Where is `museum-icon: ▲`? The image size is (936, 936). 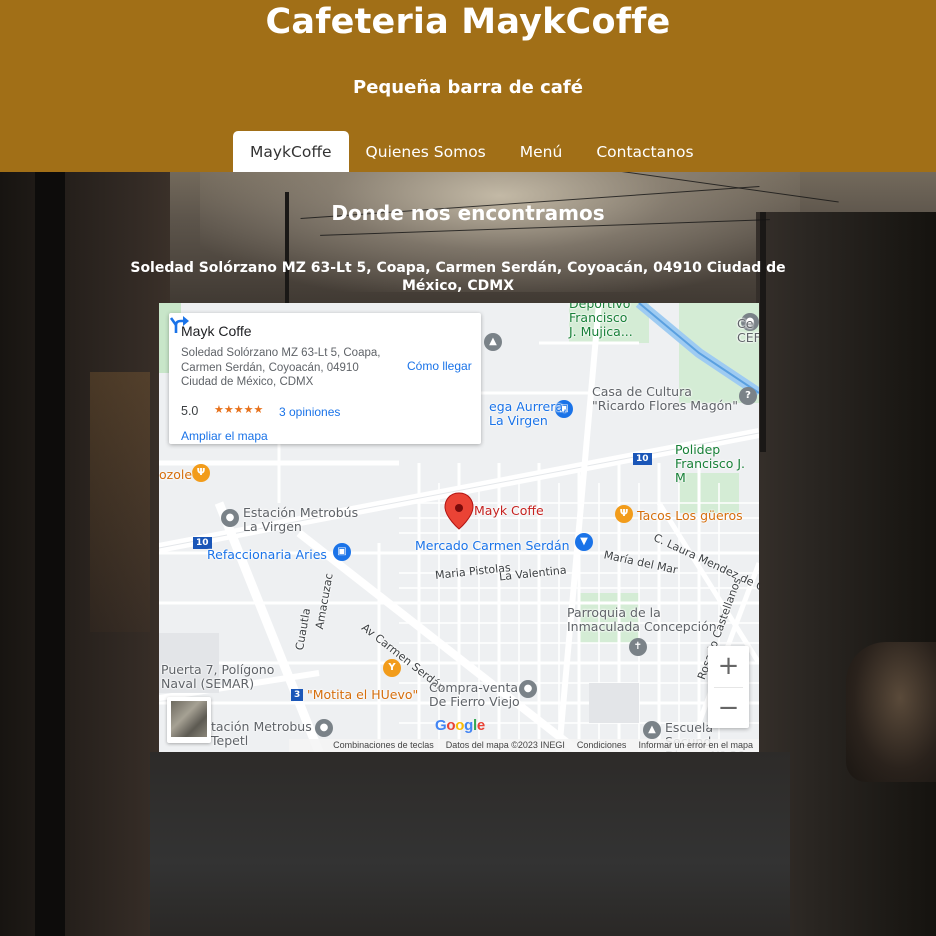 museum-icon: ▲ is located at coordinates (493, 342).